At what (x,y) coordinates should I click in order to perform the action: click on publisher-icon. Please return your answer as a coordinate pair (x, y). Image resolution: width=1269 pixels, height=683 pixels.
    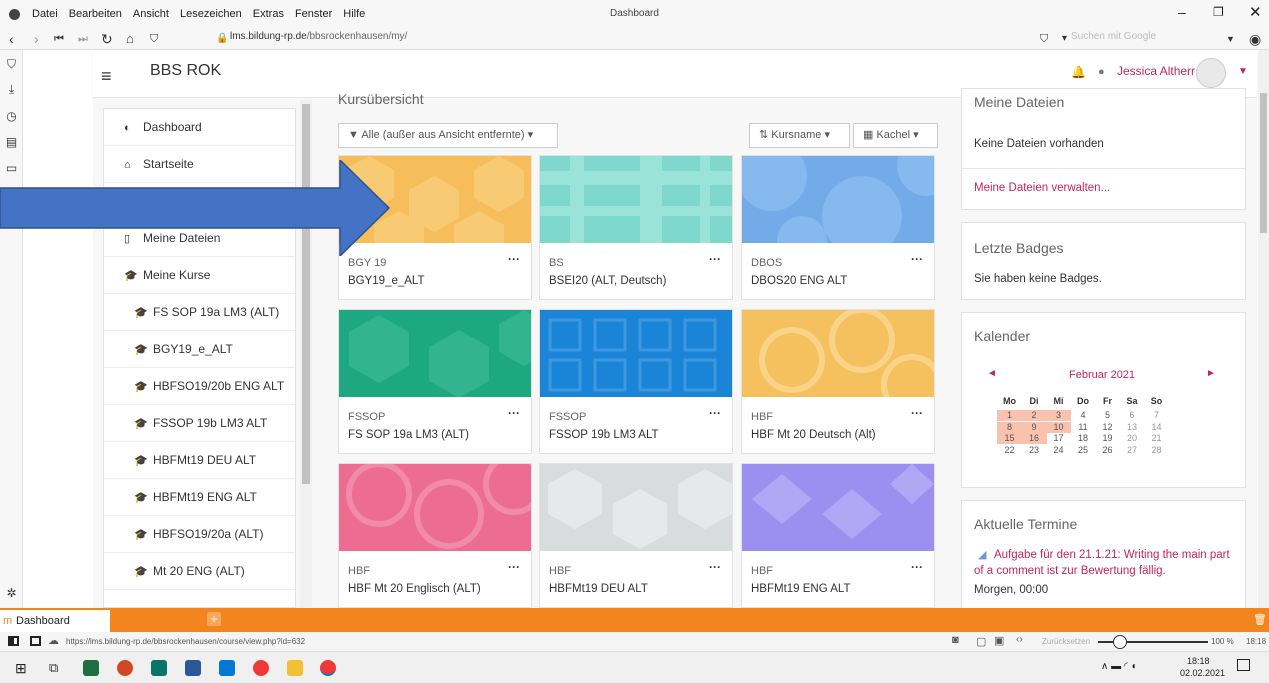
    Looking at the image, I should click on (159, 668).